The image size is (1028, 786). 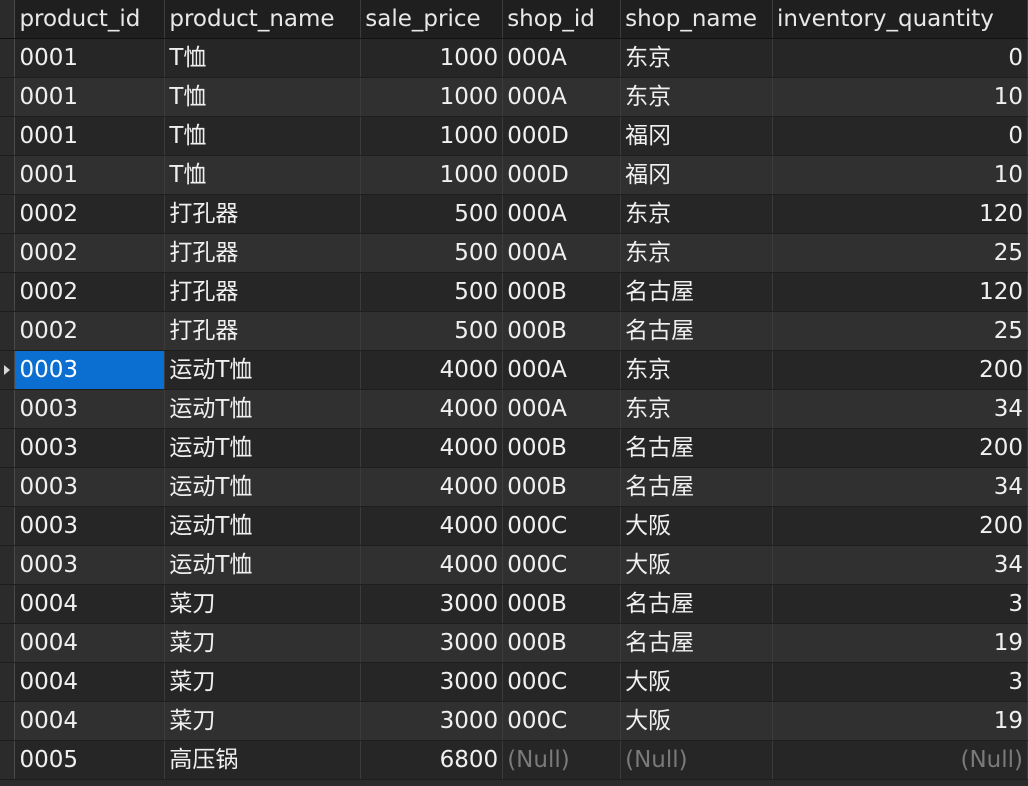 I want to click on cell-inventory-quantity: (Null), so click(x=900, y=760).